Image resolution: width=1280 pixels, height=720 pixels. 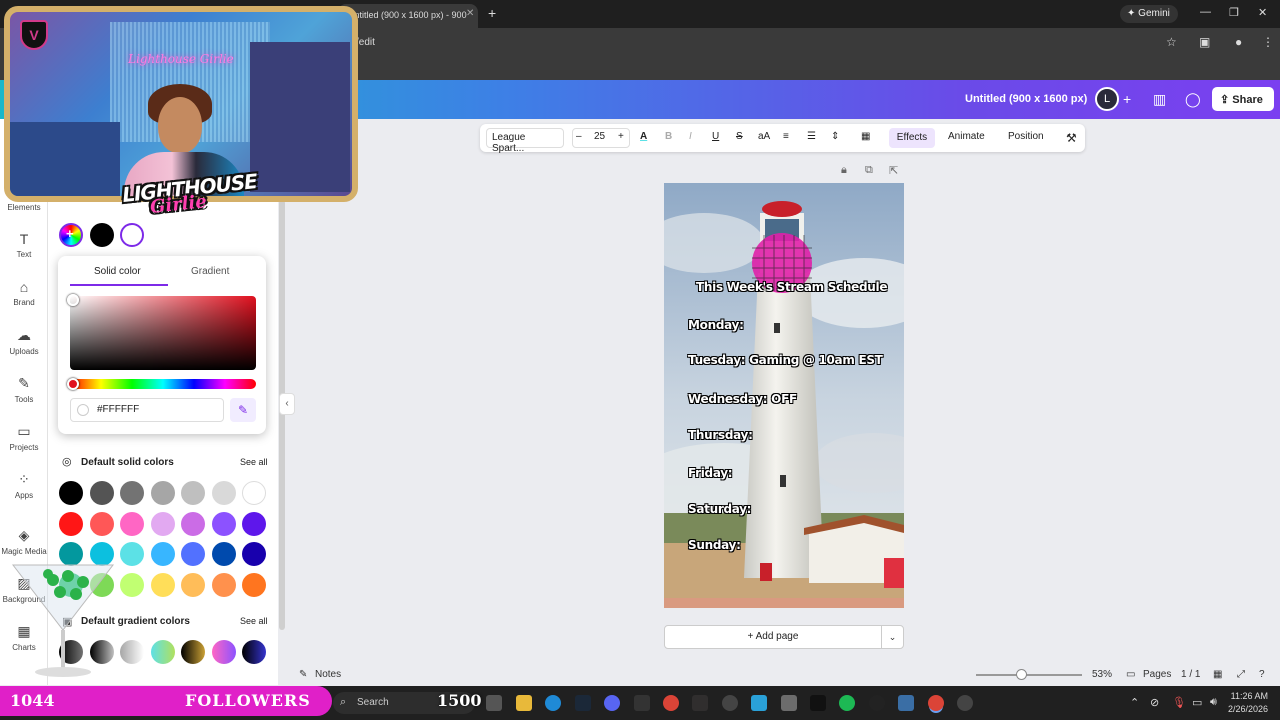 What do you see at coordinates (1197, 702) in the screenshot?
I see `display-icon: ▭` at bounding box center [1197, 702].